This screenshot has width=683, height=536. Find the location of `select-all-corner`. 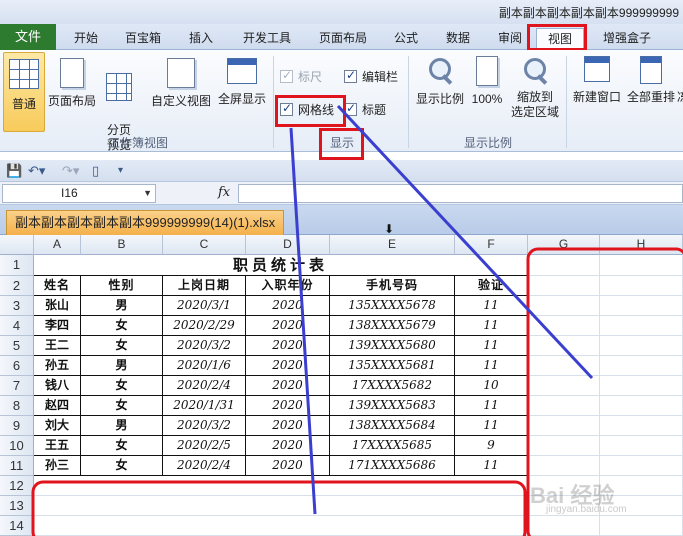

select-all-corner is located at coordinates (17, 245).